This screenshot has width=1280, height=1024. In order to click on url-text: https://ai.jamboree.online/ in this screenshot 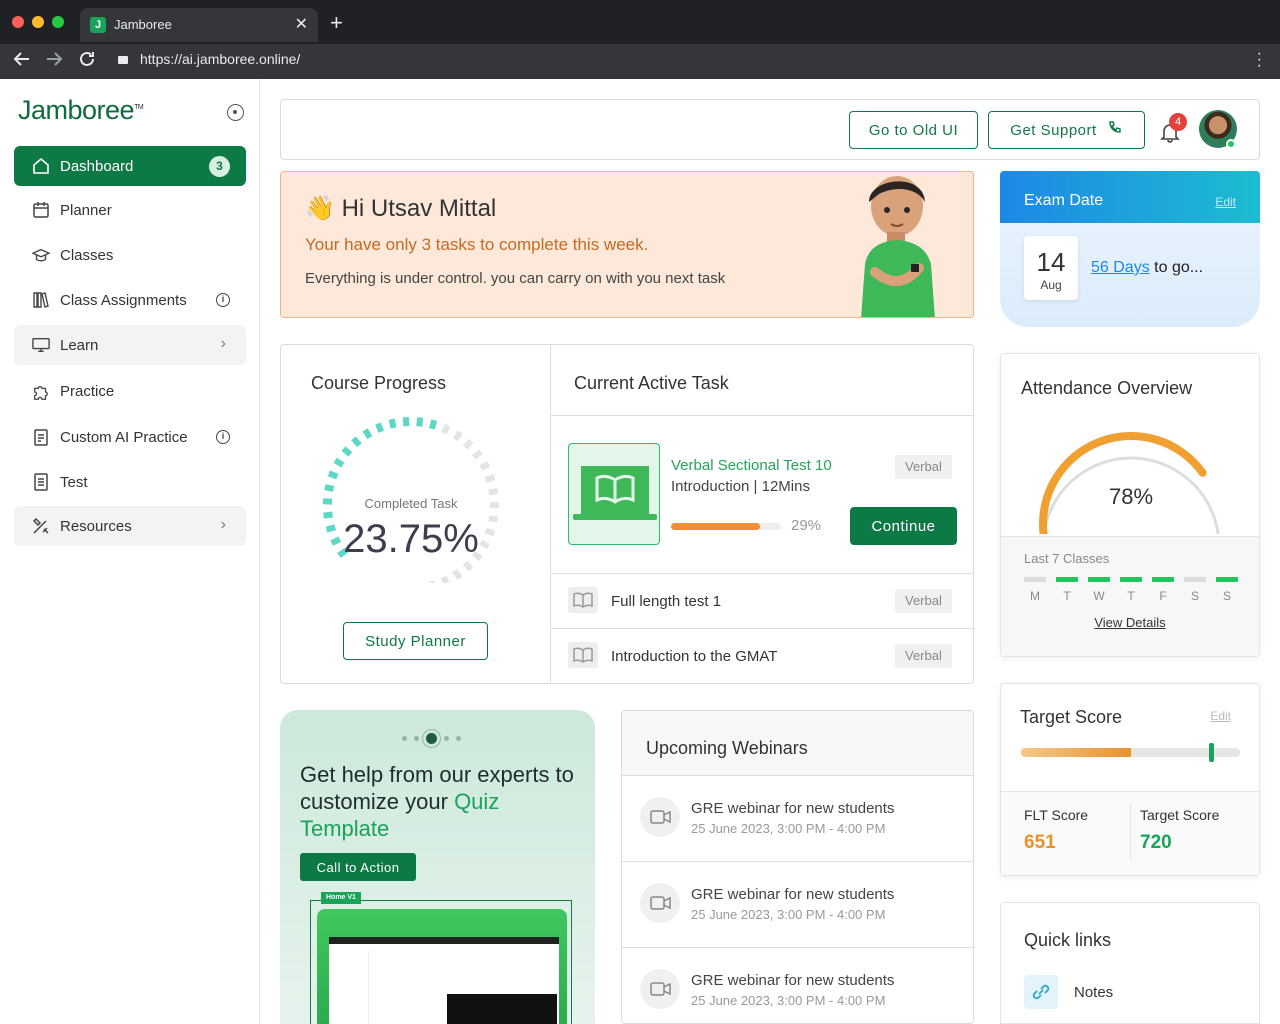, I will do `click(220, 59)`.